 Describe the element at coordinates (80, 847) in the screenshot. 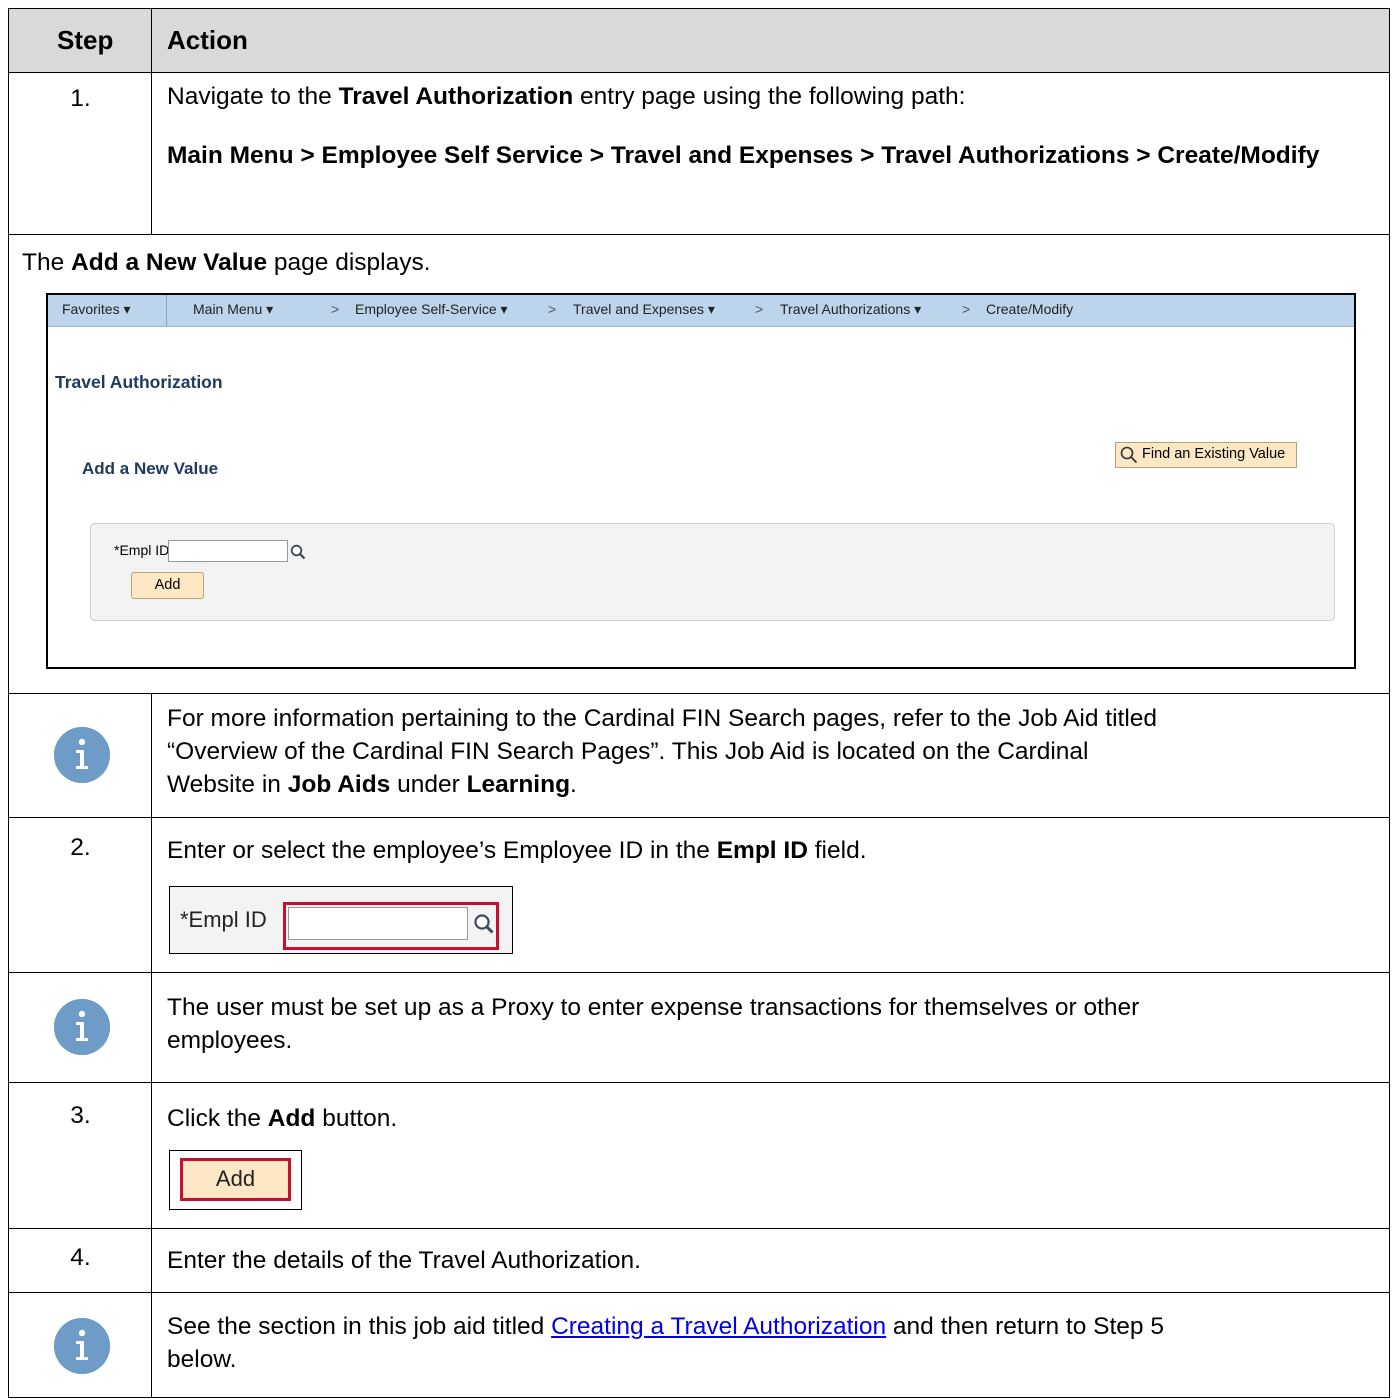

I see `step-number: 2.` at that location.